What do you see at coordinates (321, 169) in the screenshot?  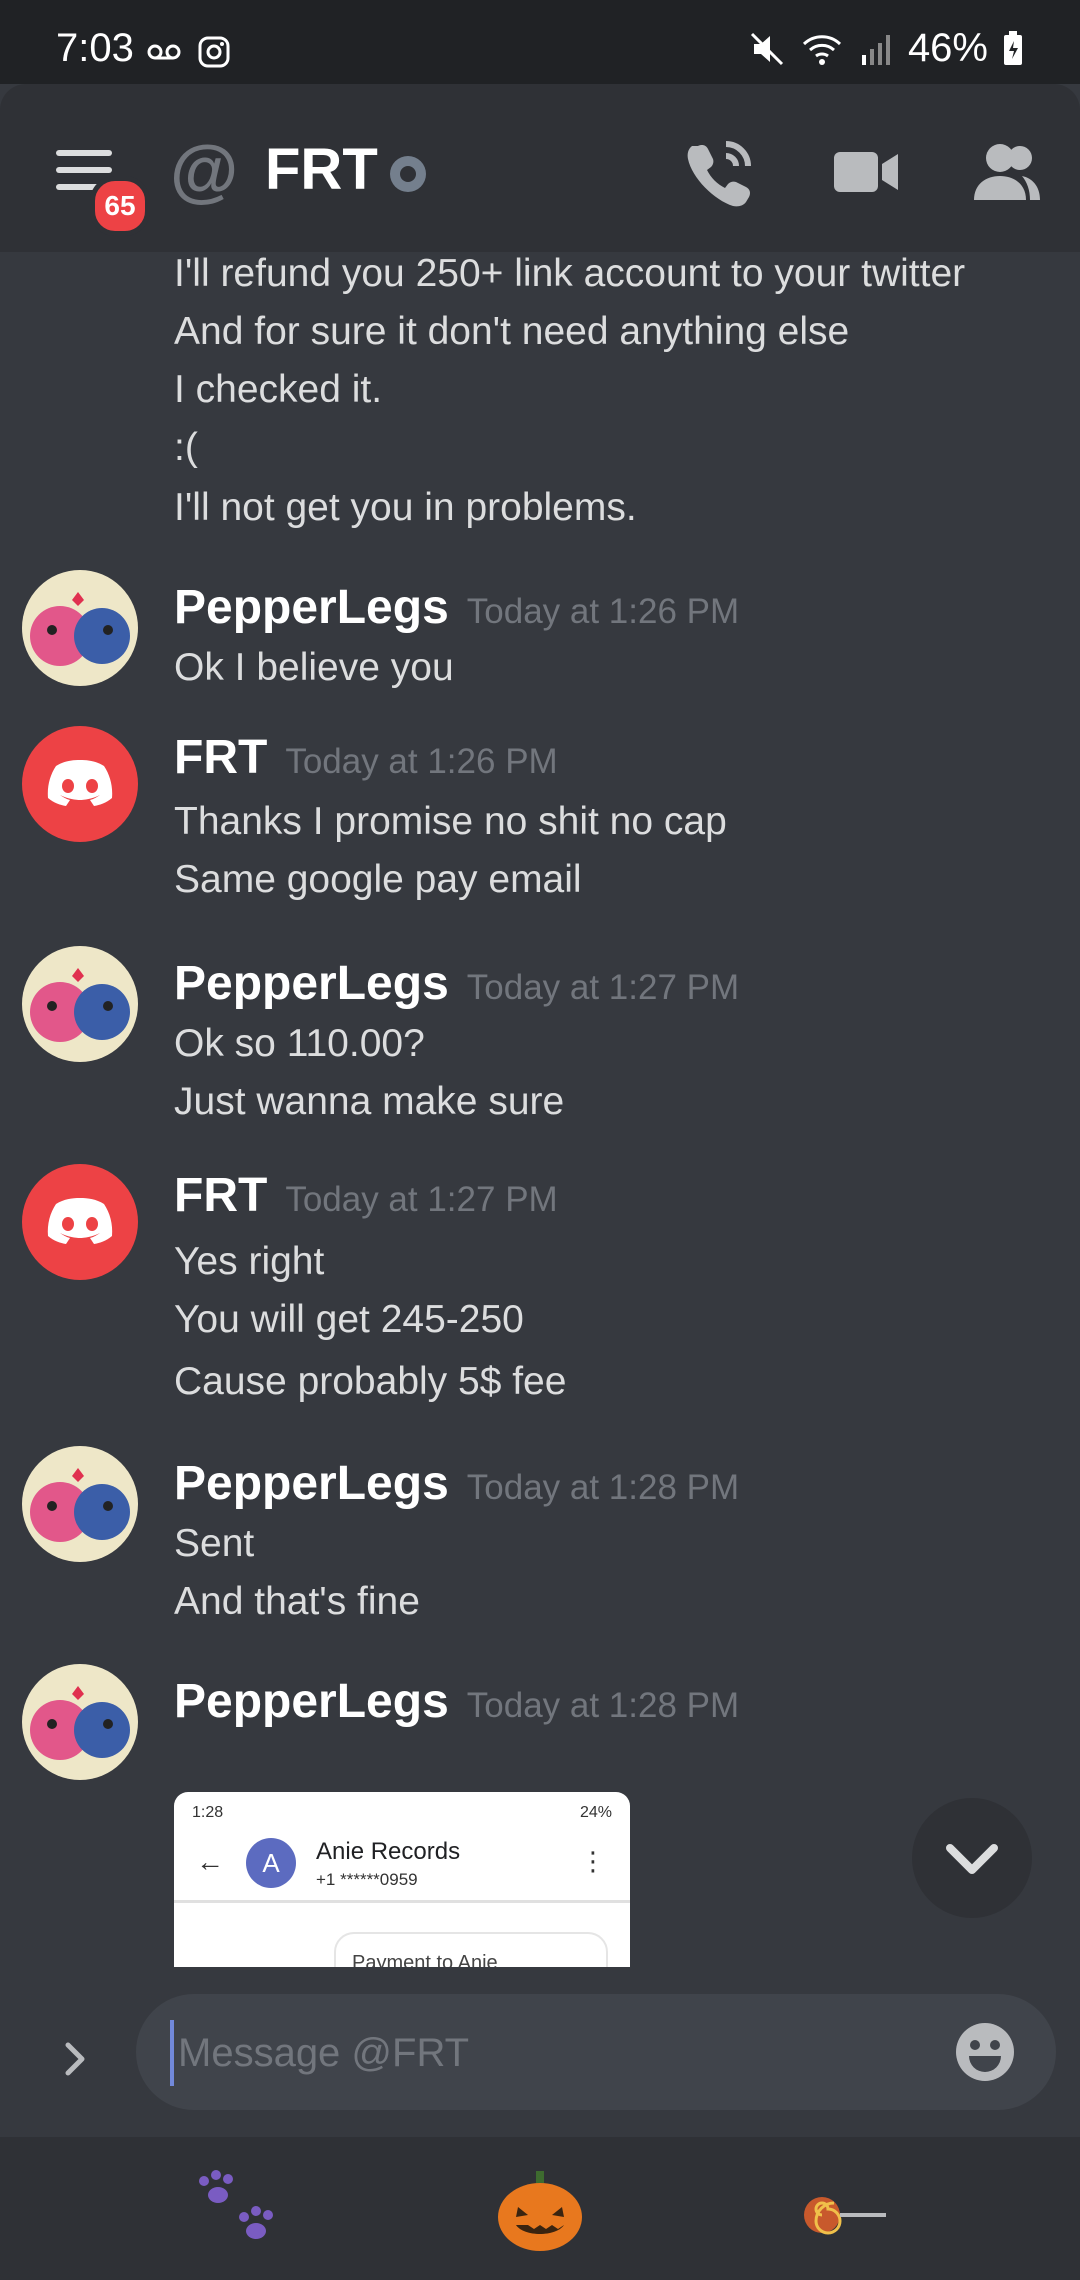 I see `channel-title: FRT` at bounding box center [321, 169].